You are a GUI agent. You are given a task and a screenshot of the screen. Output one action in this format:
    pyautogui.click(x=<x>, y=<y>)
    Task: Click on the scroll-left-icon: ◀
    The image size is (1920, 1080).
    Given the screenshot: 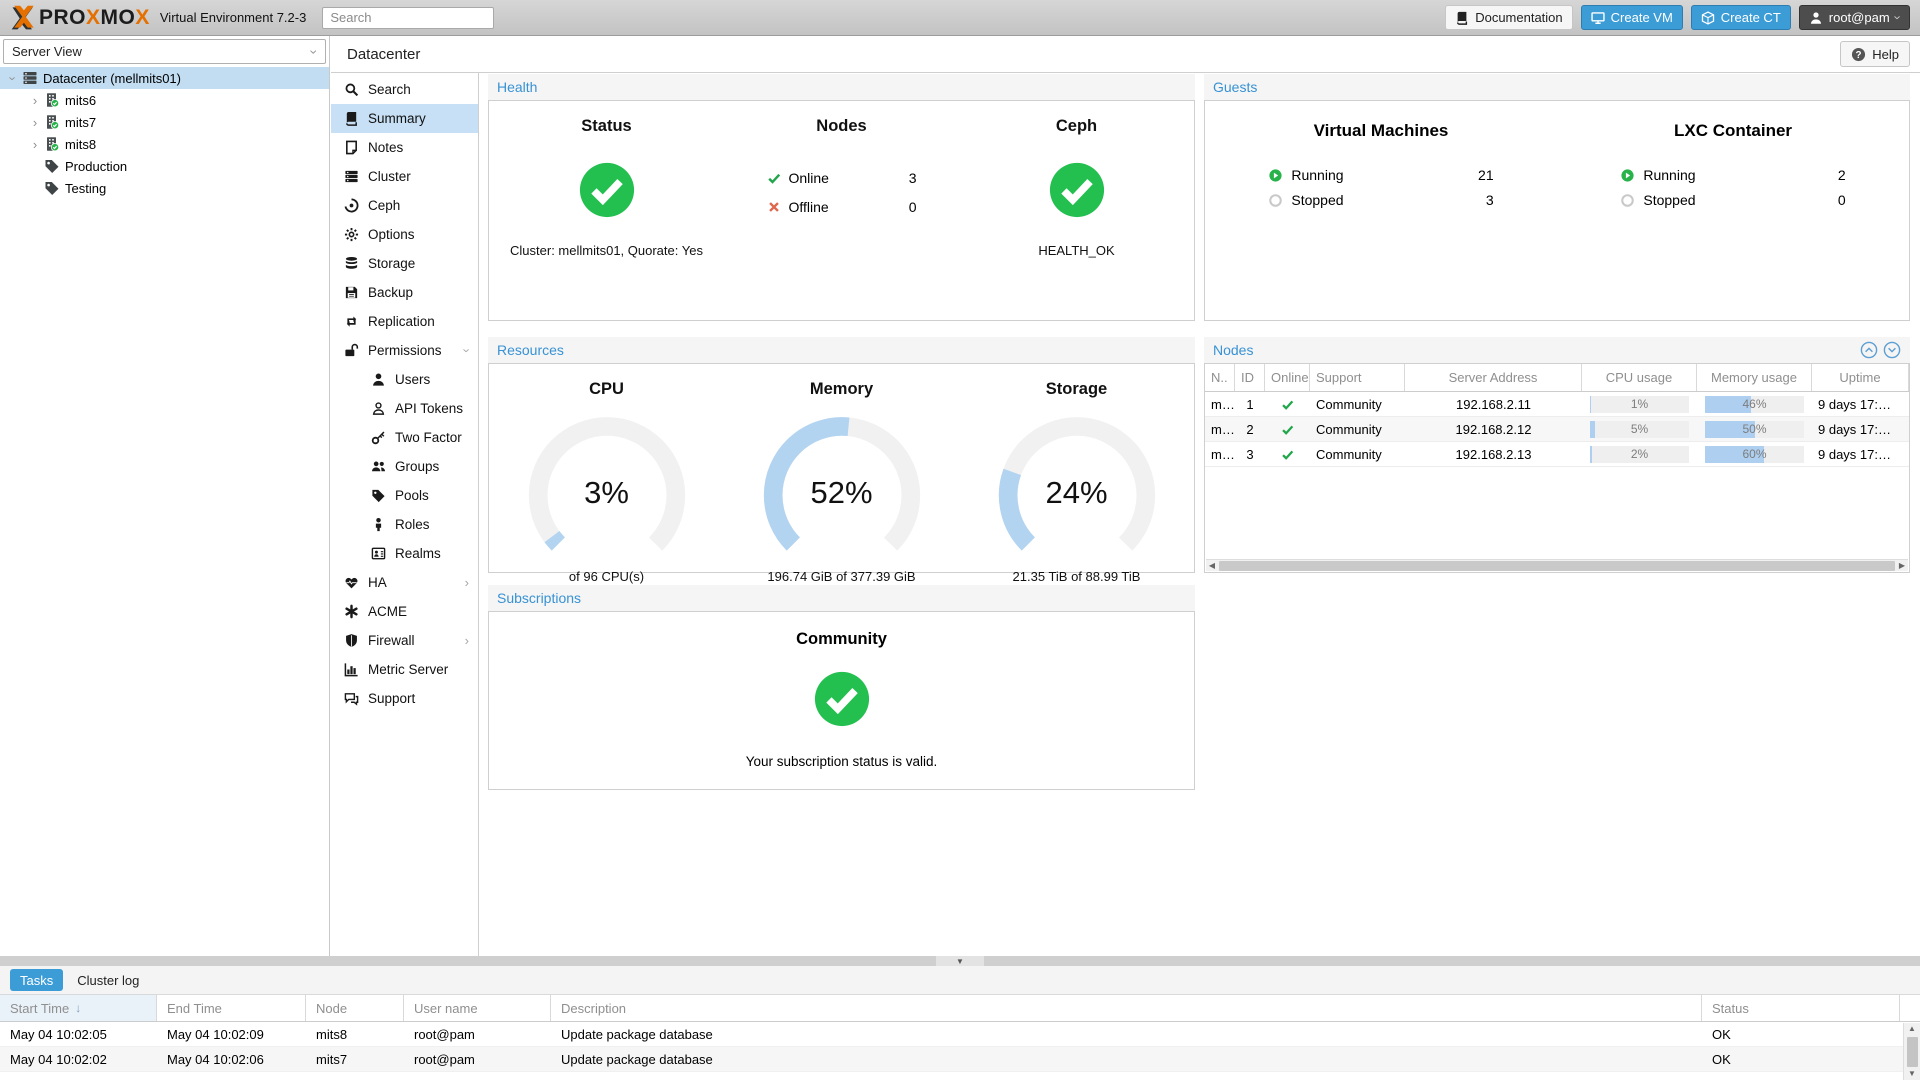 What is the action you would take?
    pyautogui.click(x=1212, y=566)
    